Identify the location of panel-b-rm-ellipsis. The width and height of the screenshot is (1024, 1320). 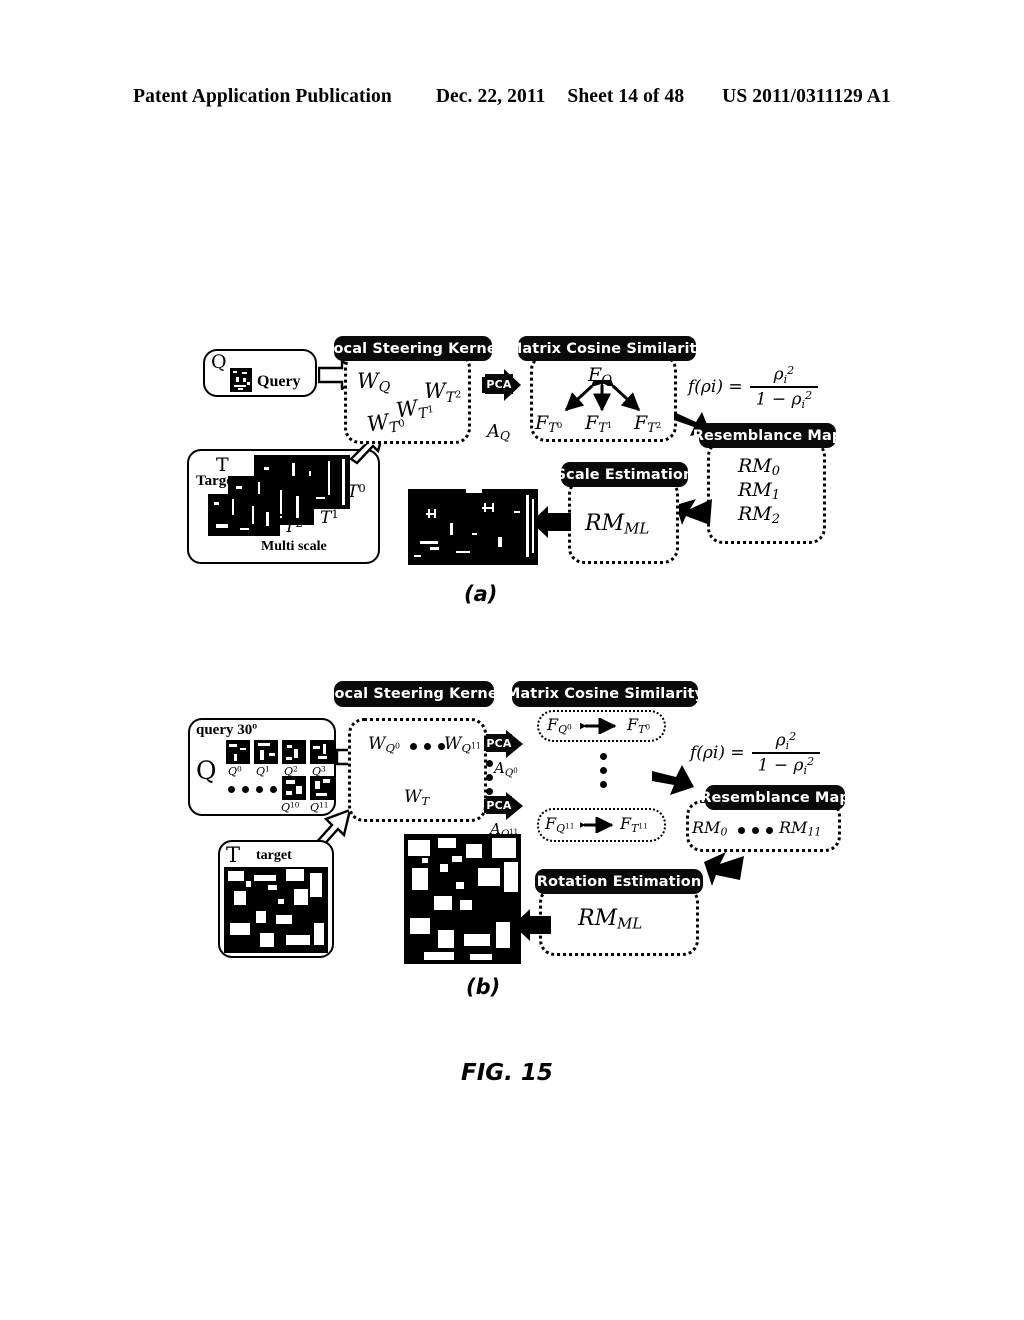
(759, 830).